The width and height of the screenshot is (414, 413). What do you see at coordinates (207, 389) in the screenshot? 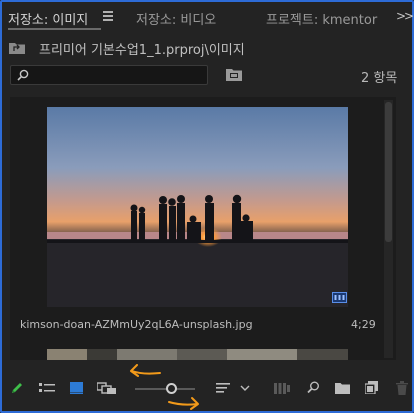
I see `bottom-toolbar` at bounding box center [207, 389].